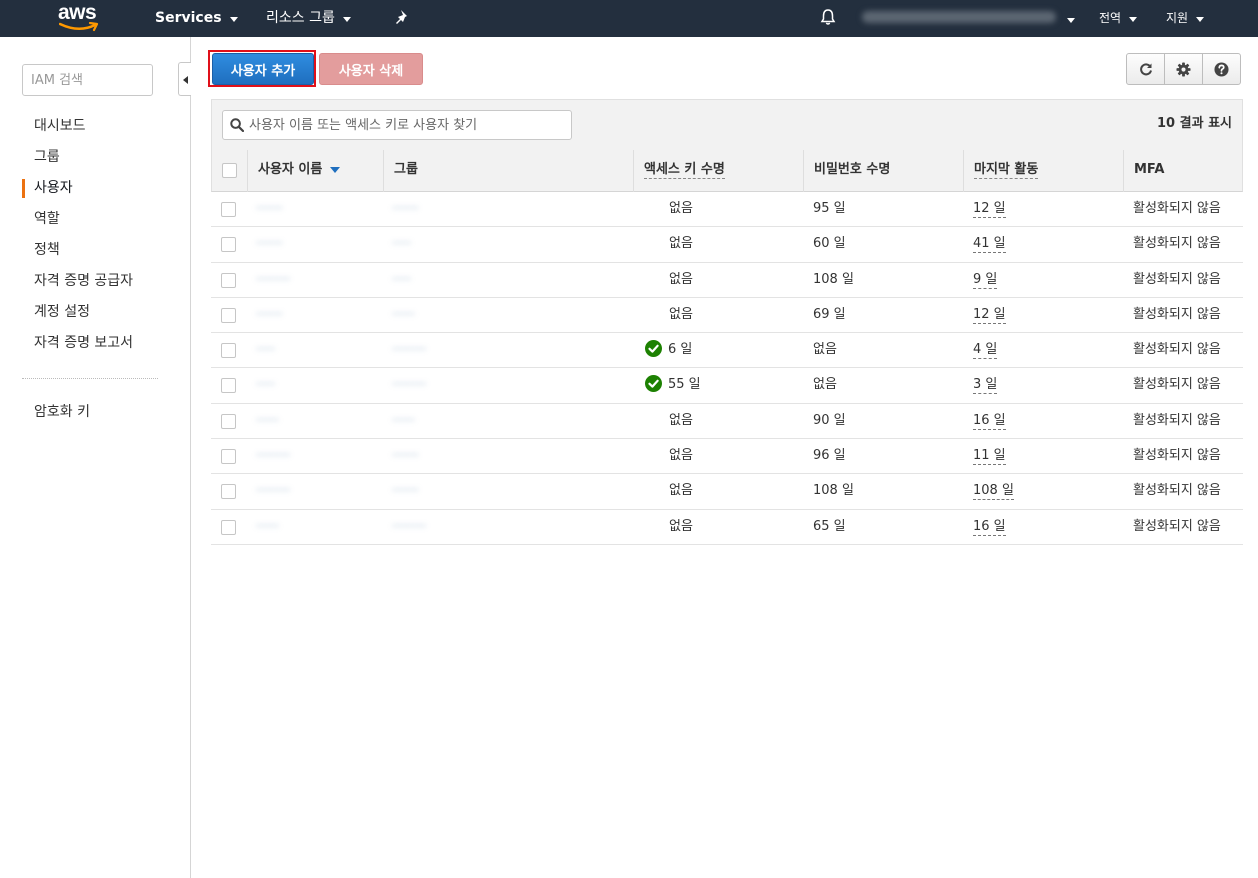  What do you see at coordinates (403, 17) in the screenshot?
I see `pin-icon` at bounding box center [403, 17].